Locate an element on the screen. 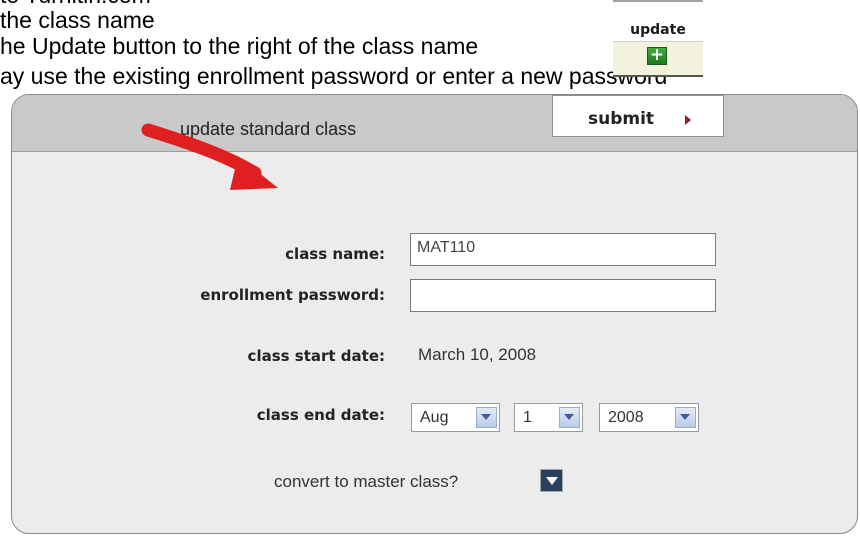  enrollment-password-input is located at coordinates (563, 295).